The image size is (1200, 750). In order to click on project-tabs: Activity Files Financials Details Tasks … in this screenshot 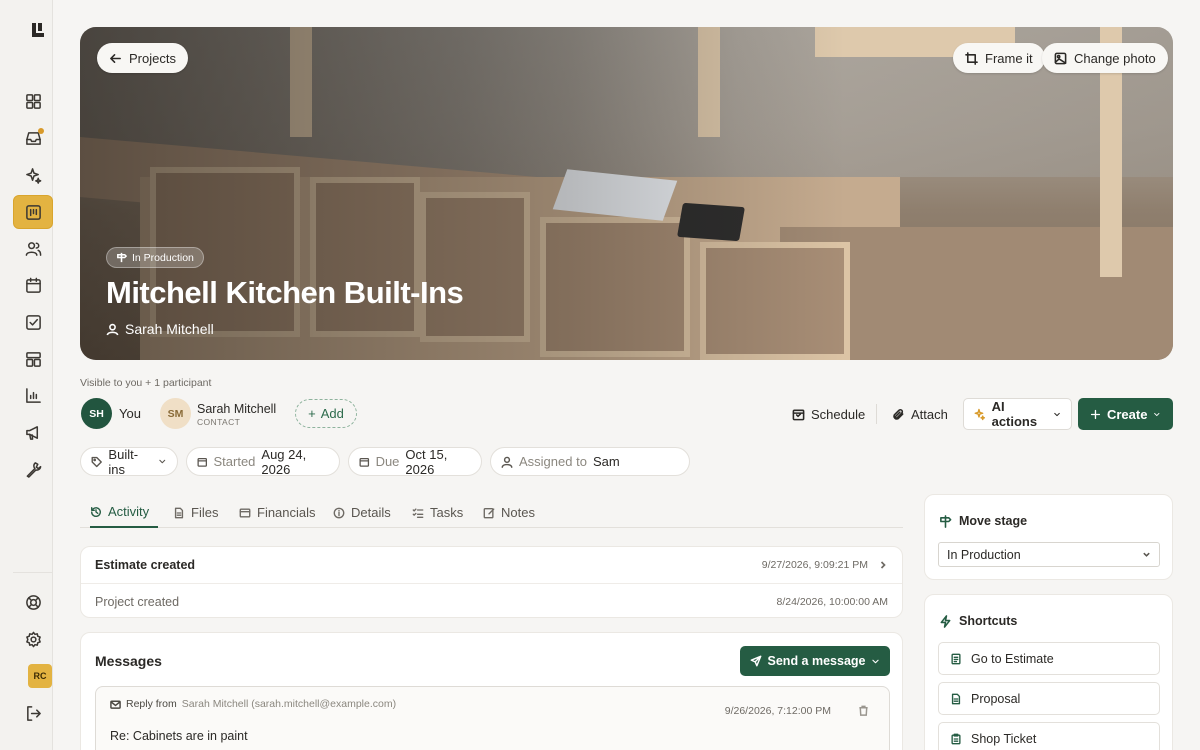, I will do `click(491, 512)`.